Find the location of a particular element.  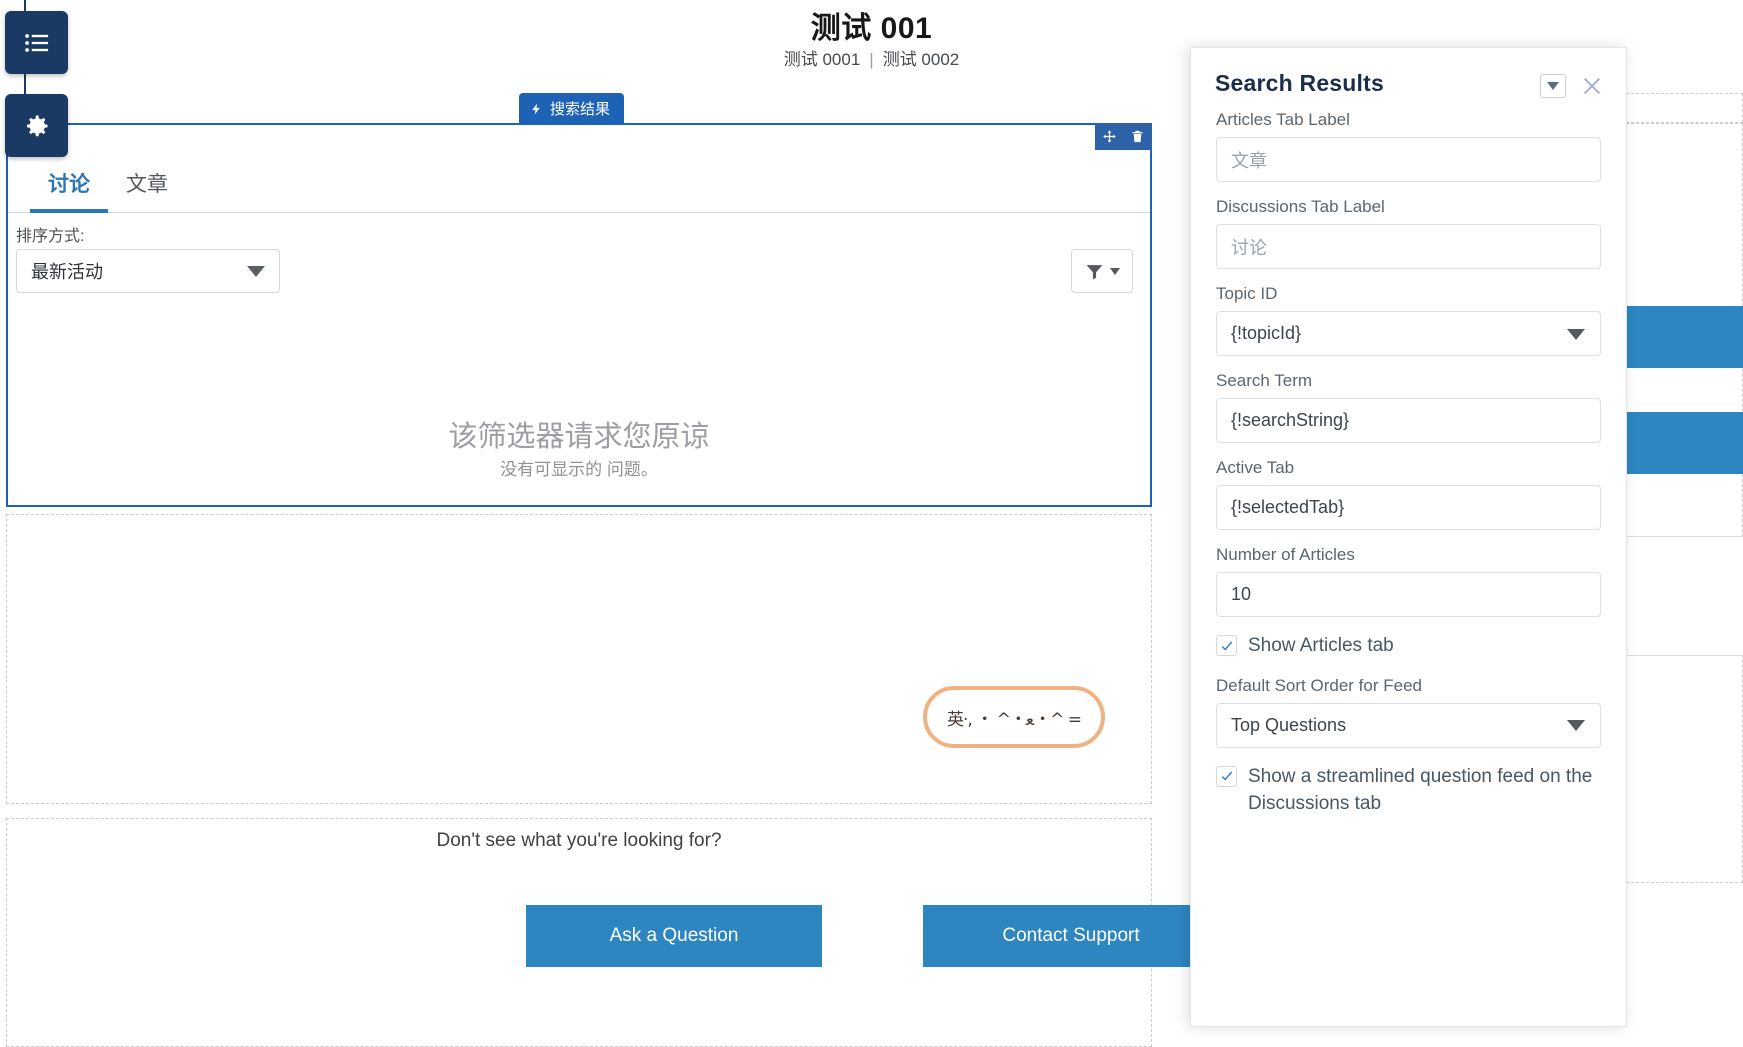

field-label: Topic ID is located at coordinates (1247, 293).